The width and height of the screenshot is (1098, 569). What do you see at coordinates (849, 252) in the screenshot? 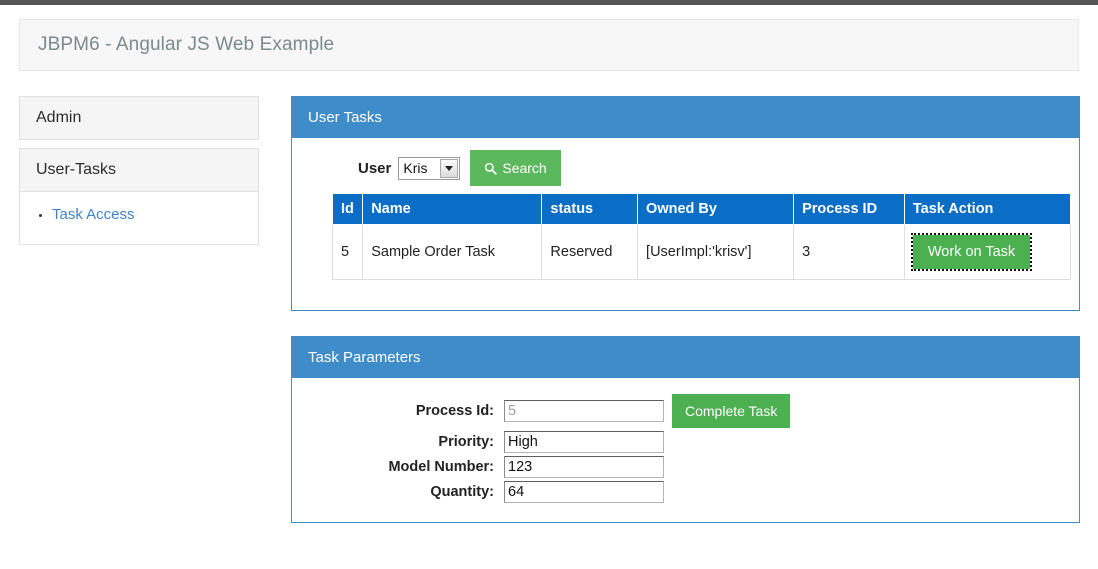
I see `cell-process-id: 3` at bounding box center [849, 252].